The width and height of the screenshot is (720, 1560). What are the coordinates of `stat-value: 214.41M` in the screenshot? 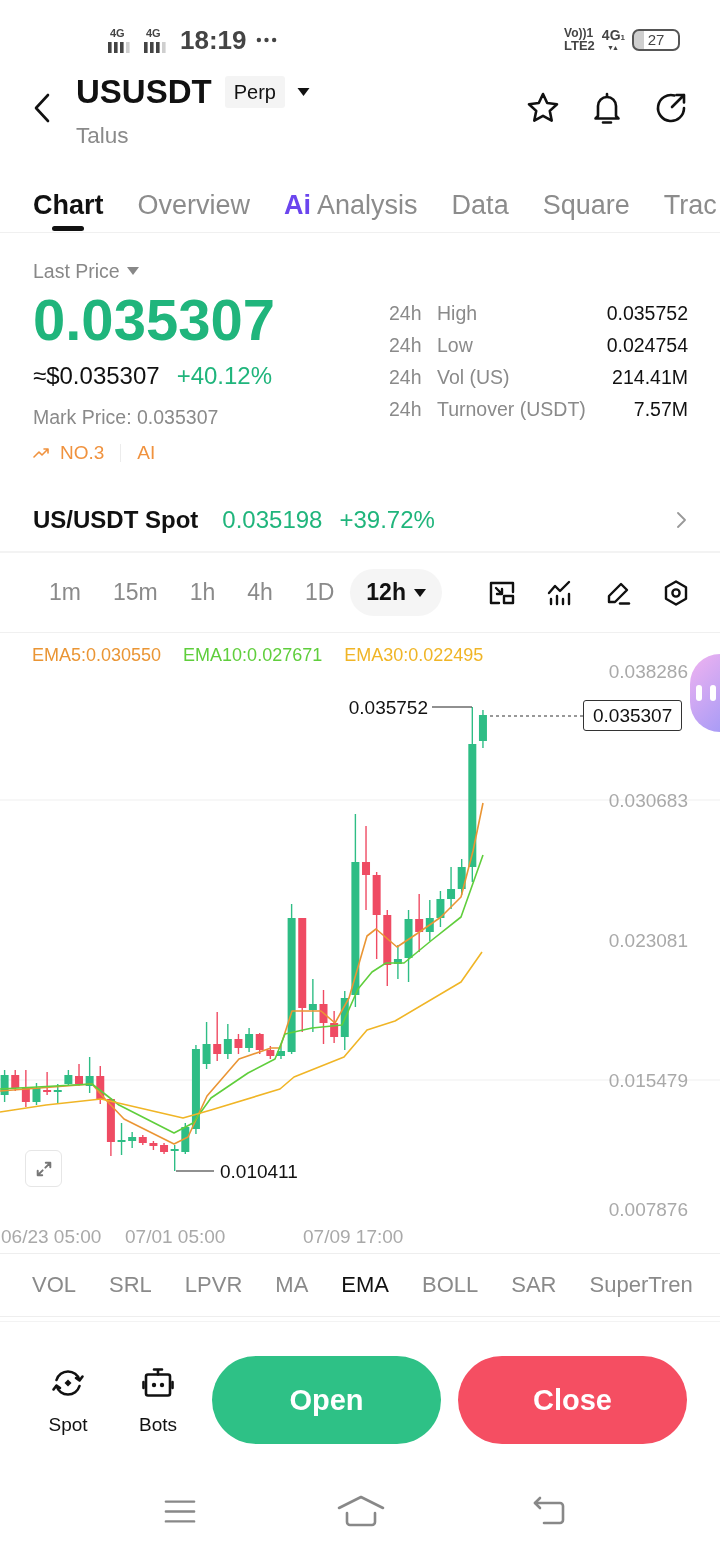 It's located at (649, 377).